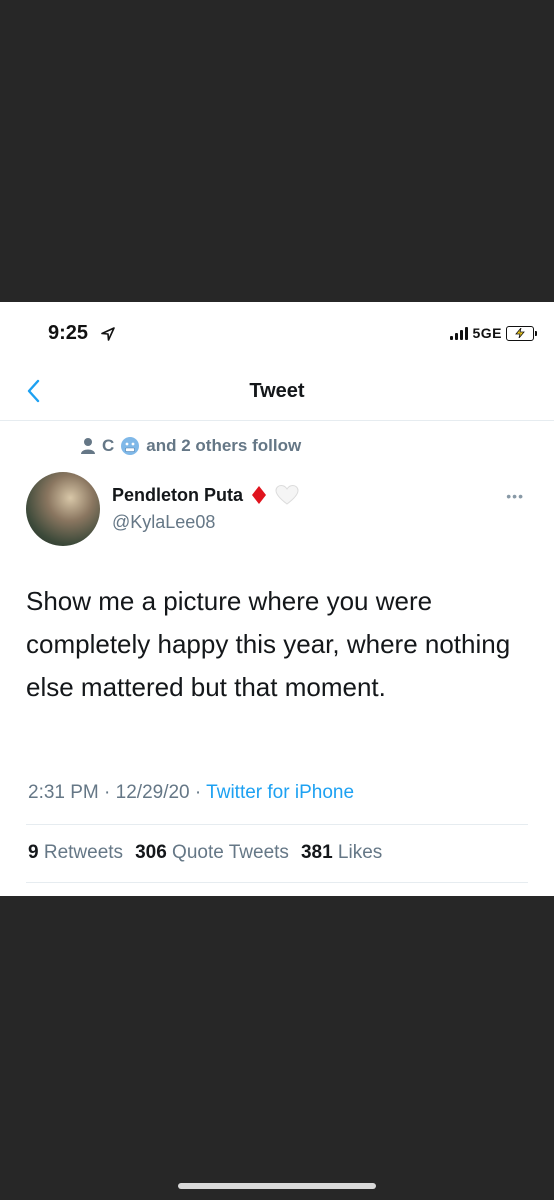  I want to click on white-heart-icon, so click(287, 494).